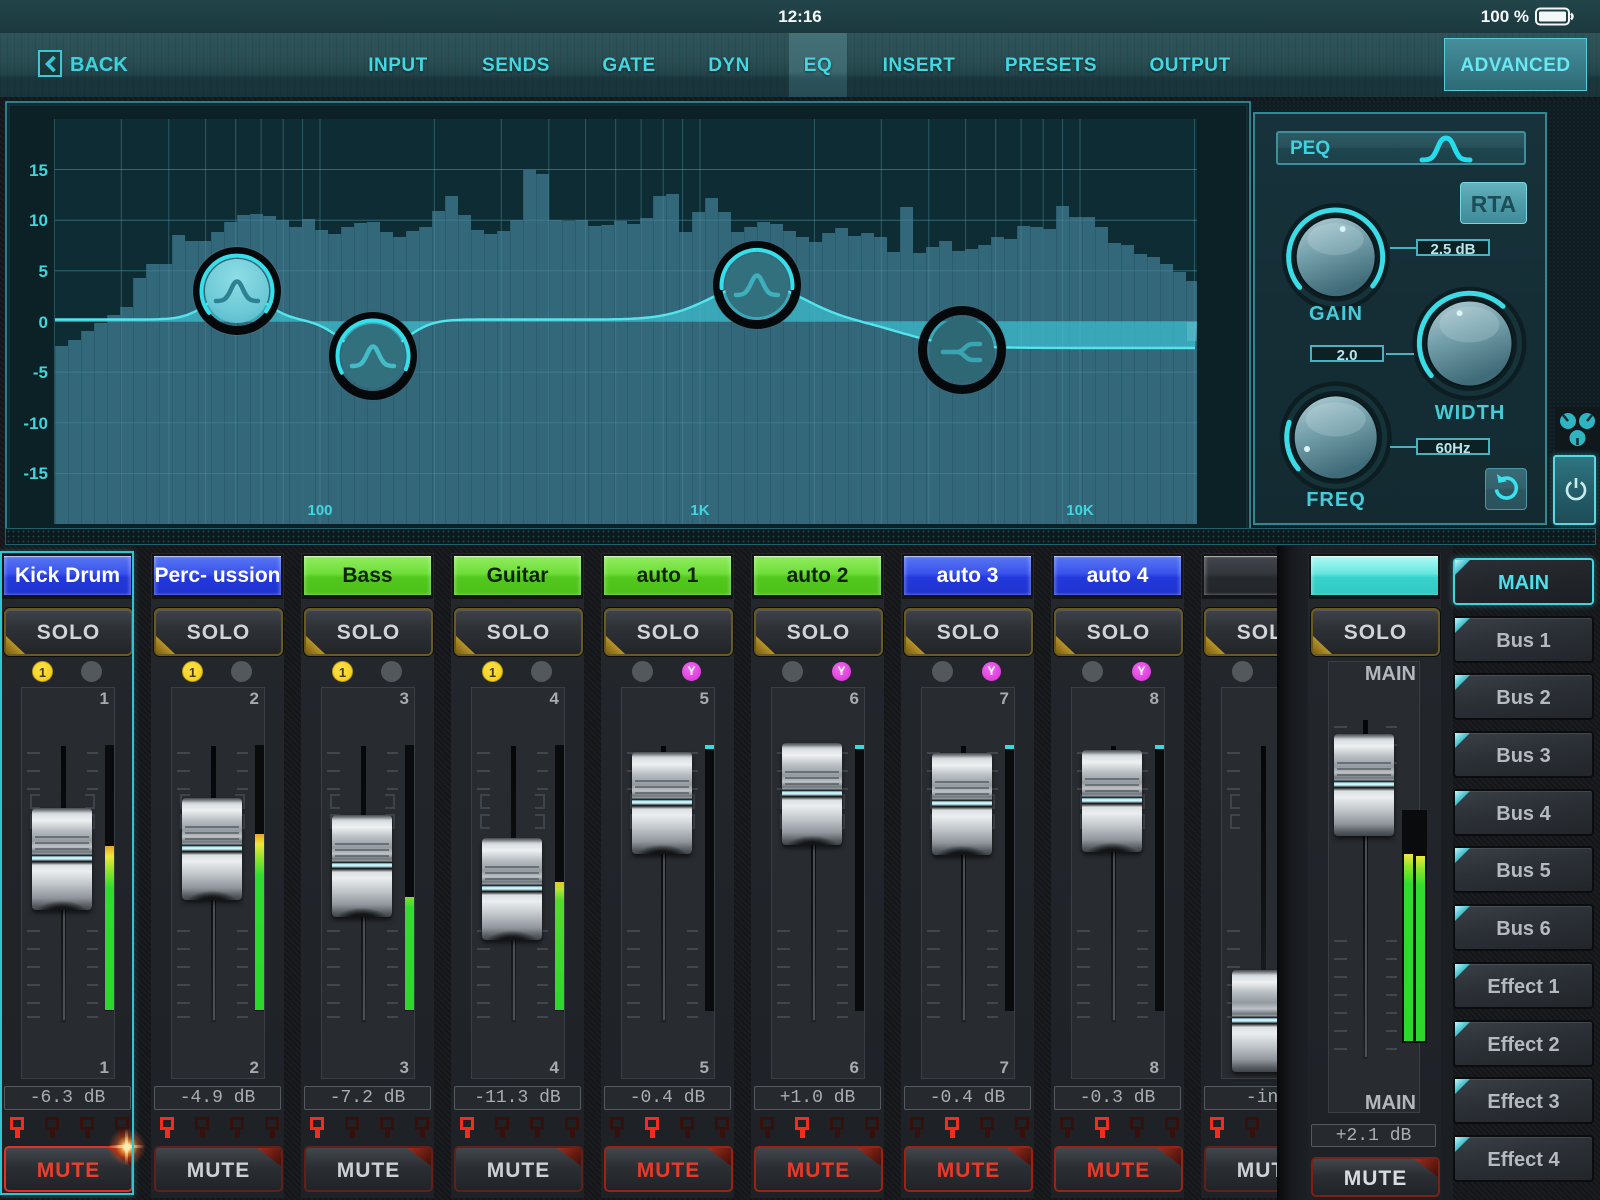  What do you see at coordinates (38, 170) in the screenshot?
I see `svg-text: 15` at bounding box center [38, 170].